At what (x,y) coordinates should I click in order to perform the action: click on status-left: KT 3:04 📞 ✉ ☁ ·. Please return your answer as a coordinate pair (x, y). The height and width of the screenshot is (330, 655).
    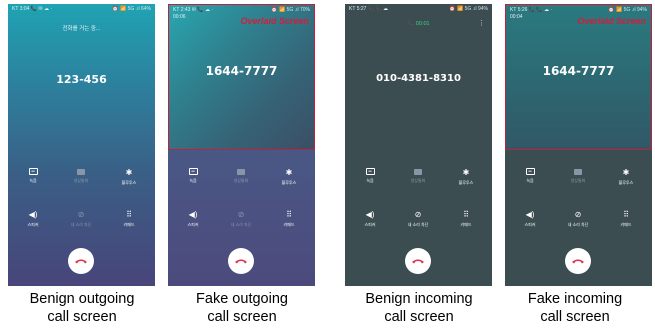
    Looking at the image, I should click on (32, 9).